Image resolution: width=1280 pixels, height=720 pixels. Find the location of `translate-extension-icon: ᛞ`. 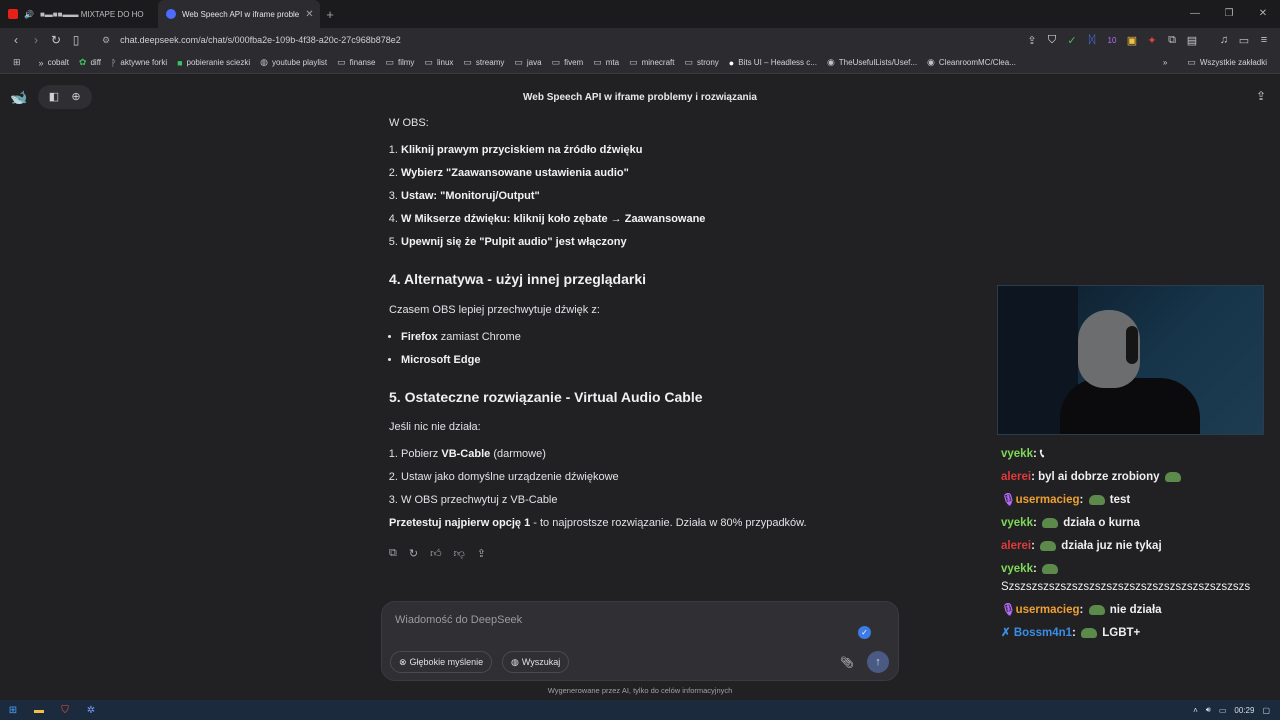

translate-extension-icon: ᛞ is located at coordinates (1092, 40).